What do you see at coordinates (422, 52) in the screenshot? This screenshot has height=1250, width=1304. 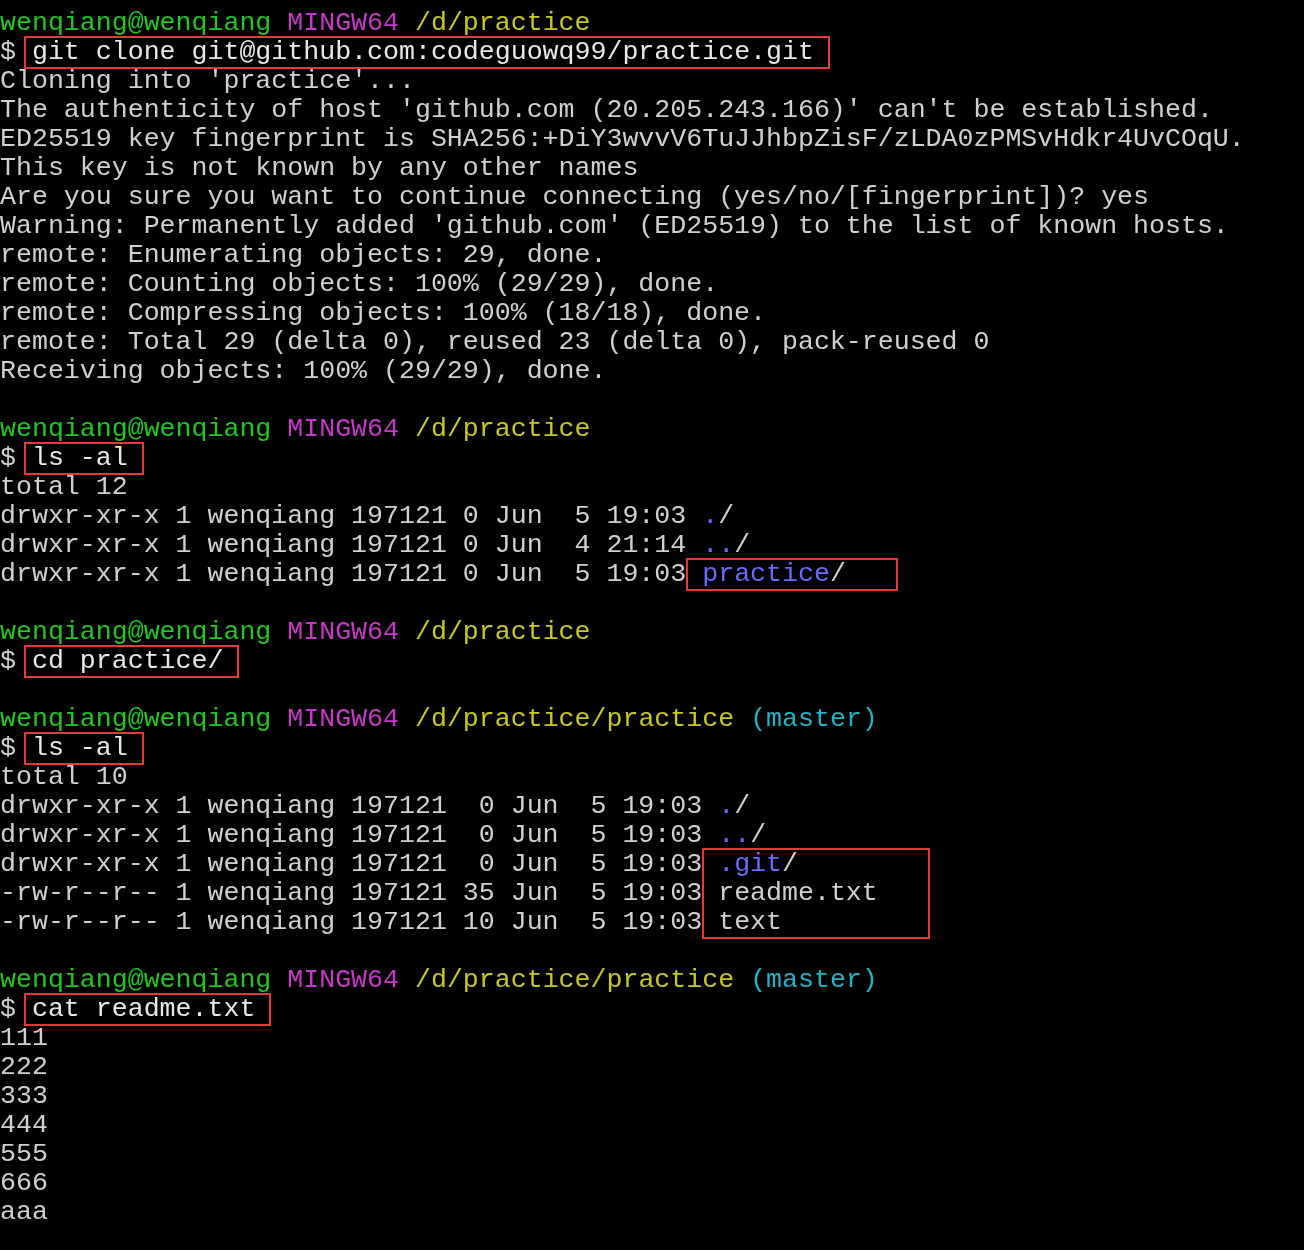 I see `command-text: git clone git@github.com:codeguowq99/practice.git` at bounding box center [422, 52].